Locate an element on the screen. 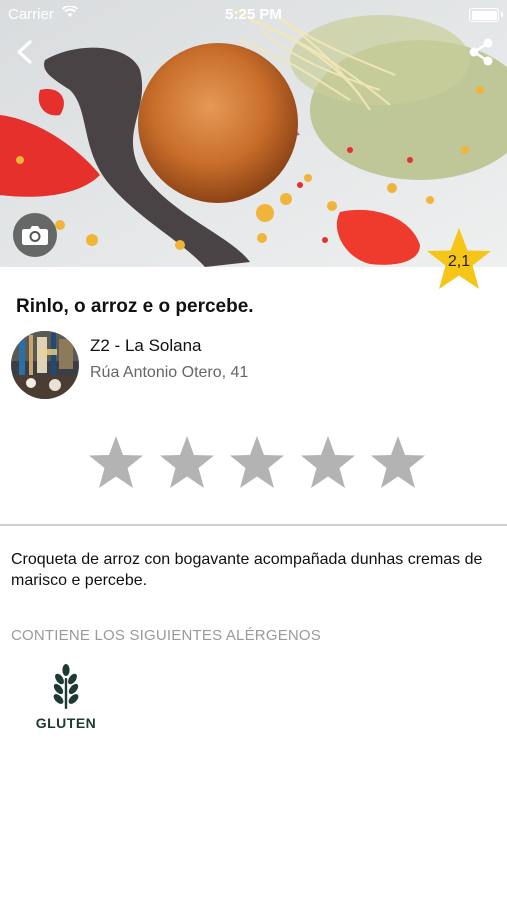 The width and height of the screenshot is (507, 900). rating-badge: 2,1 is located at coordinates (459, 260).